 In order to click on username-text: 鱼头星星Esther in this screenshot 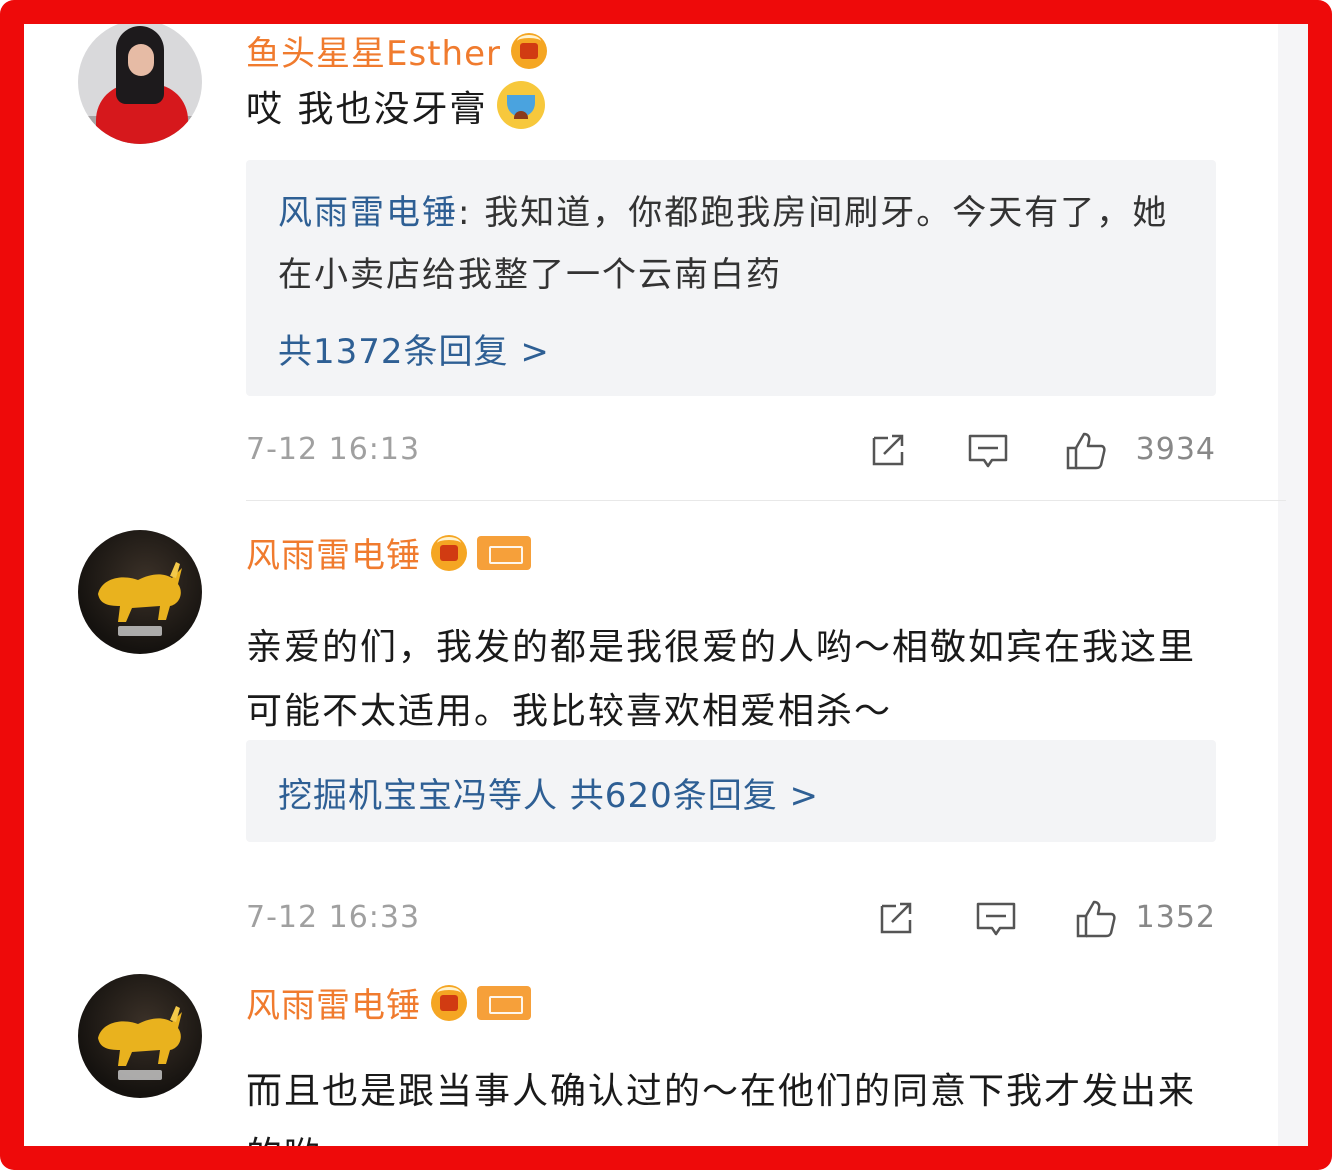, I will do `click(373, 50)`.